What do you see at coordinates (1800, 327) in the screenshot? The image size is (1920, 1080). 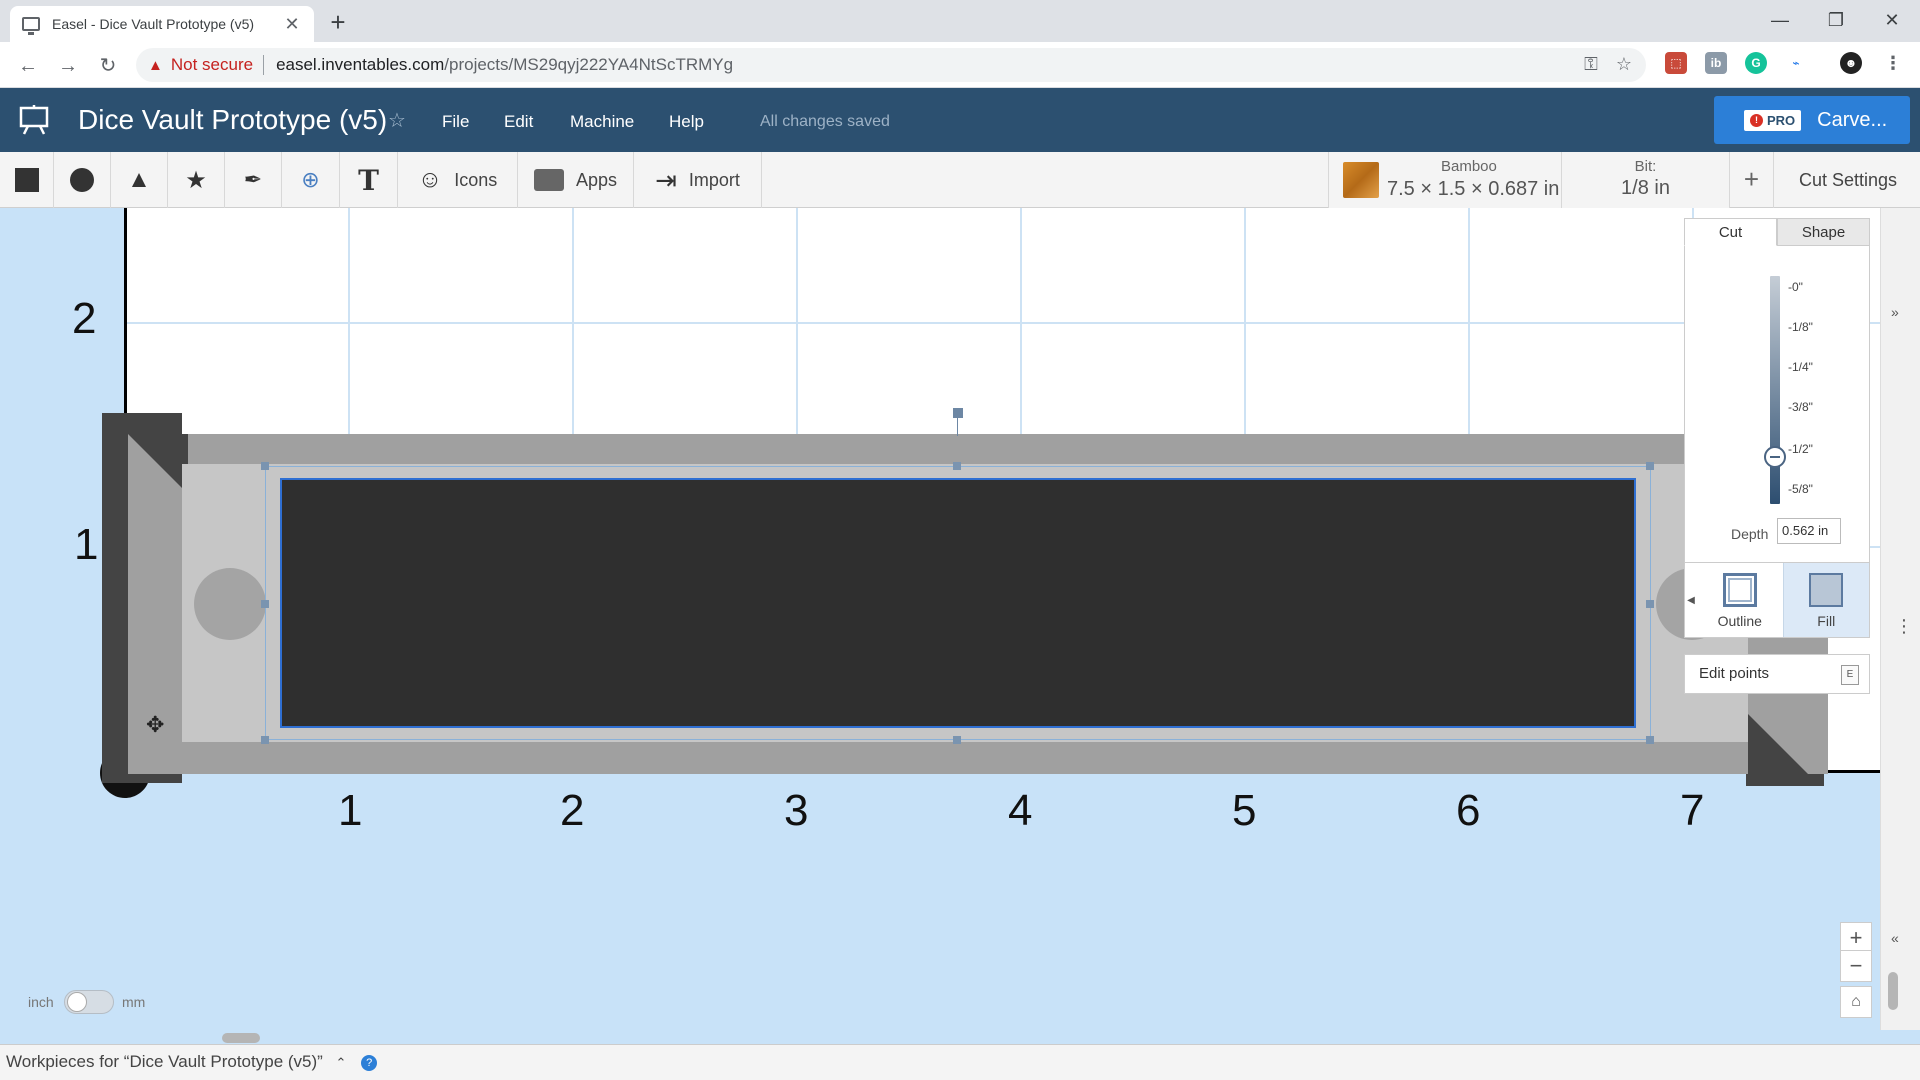 I see `depth-mark: -1/8"` at bounding box center [1800, 327].